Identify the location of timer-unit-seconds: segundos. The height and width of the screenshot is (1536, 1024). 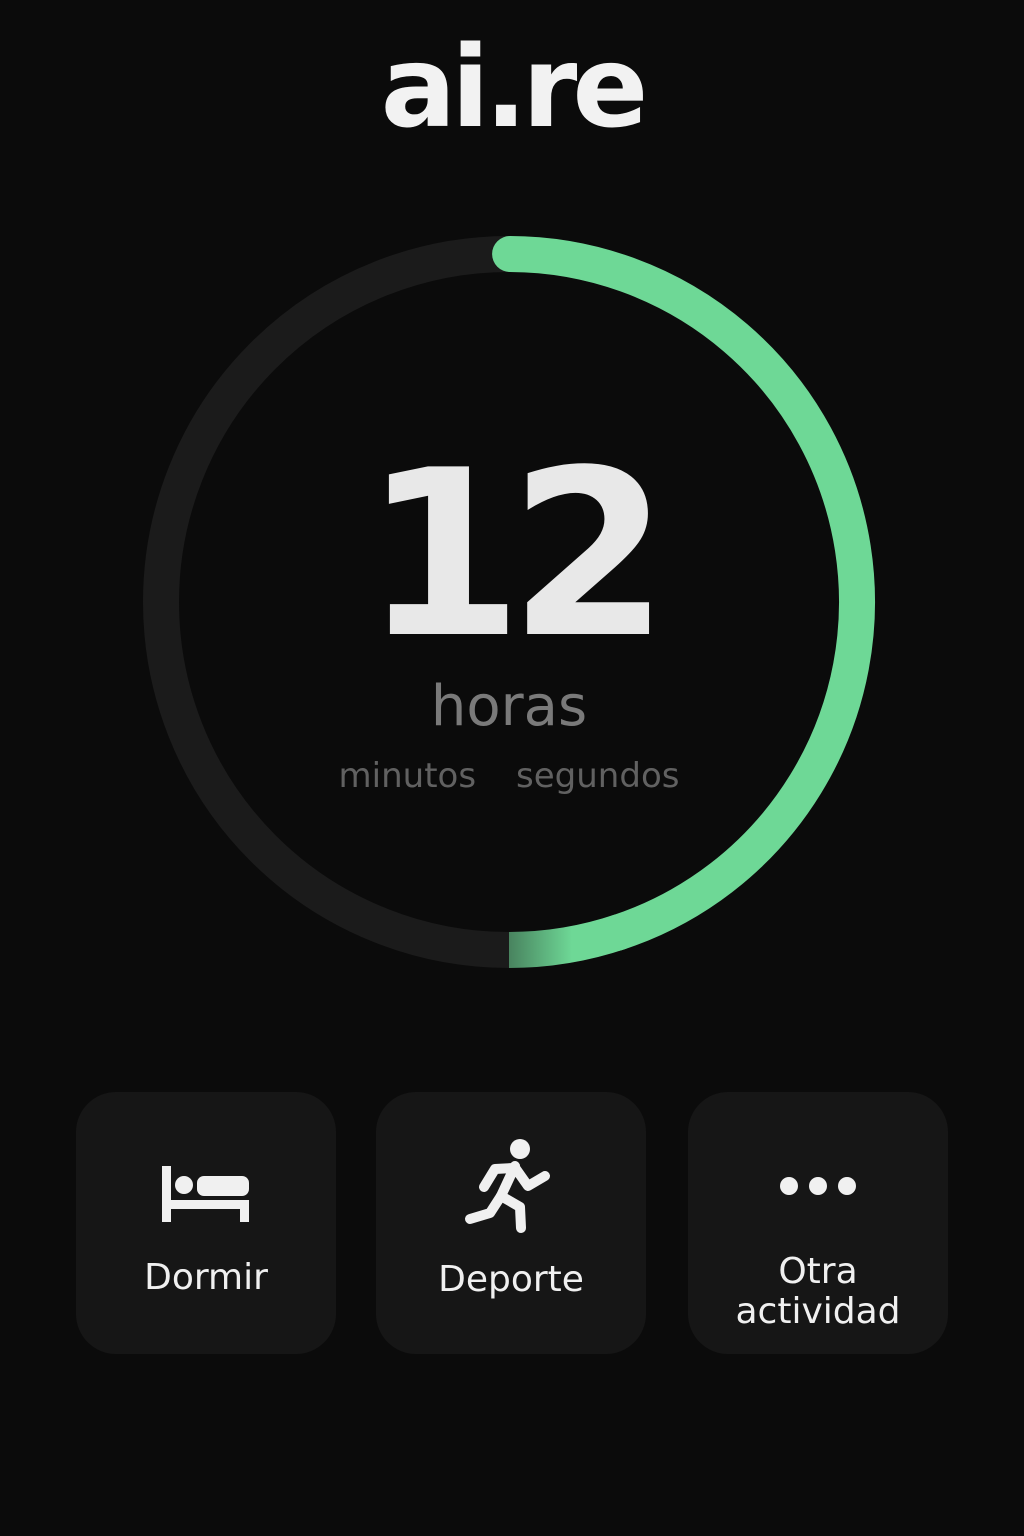
(598, 776).